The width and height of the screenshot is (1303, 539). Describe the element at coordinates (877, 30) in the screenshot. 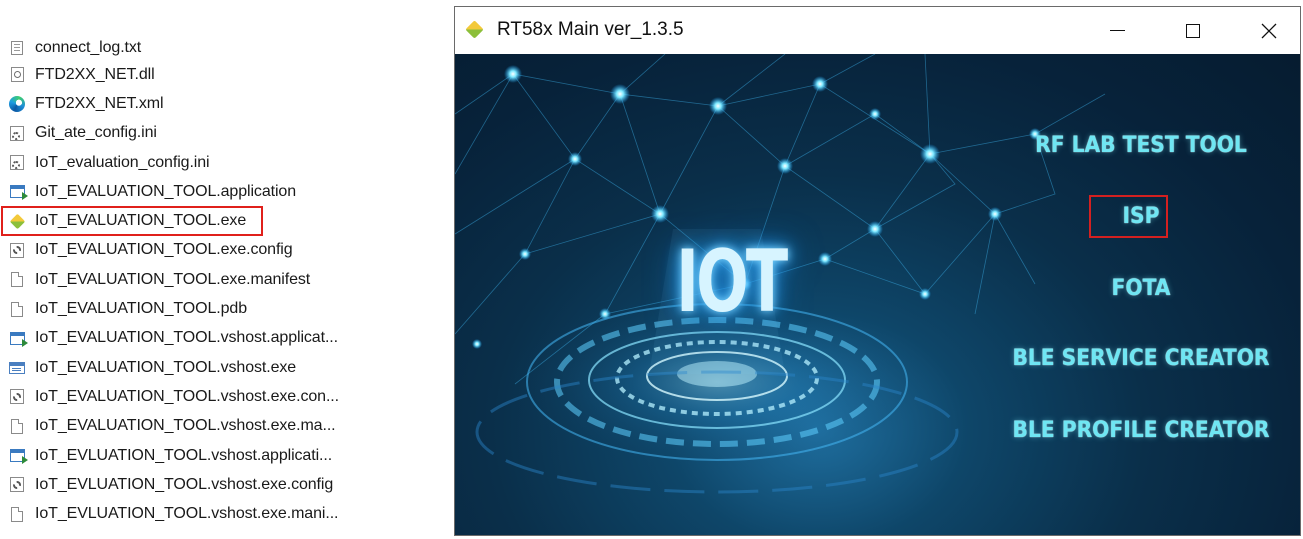

I see `title-bar: RT58x Main ver_1.3.5` at that location.